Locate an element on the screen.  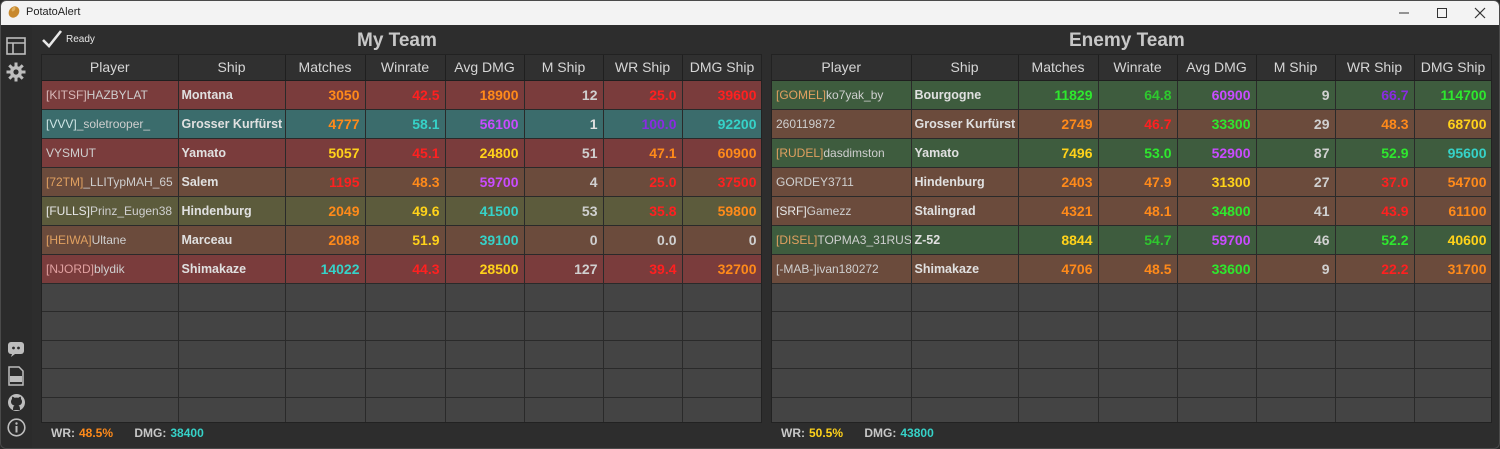
settings-button is located at coordinates (16, 72).